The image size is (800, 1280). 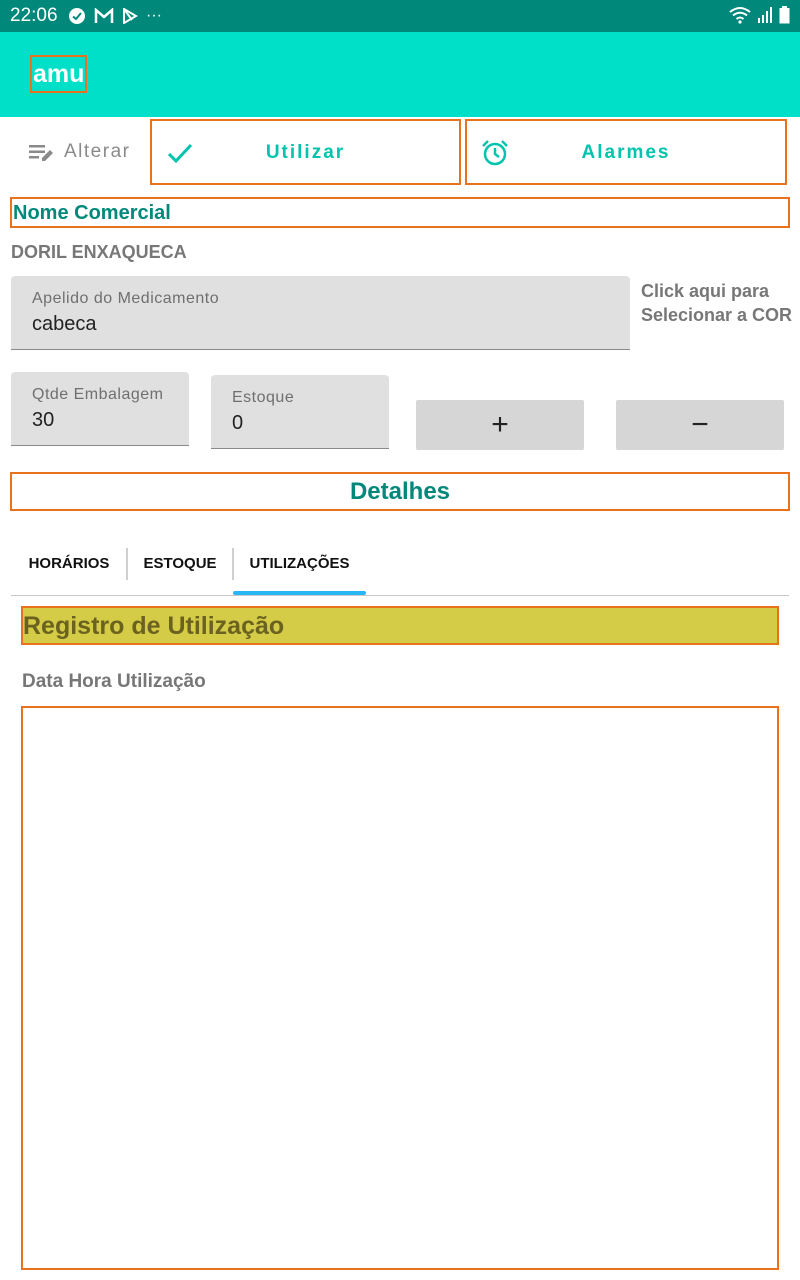 What do you see at coordinates (299, 593) in the screenshot?
I see `tab-selected-indicator` at bounding box center [299, 593].